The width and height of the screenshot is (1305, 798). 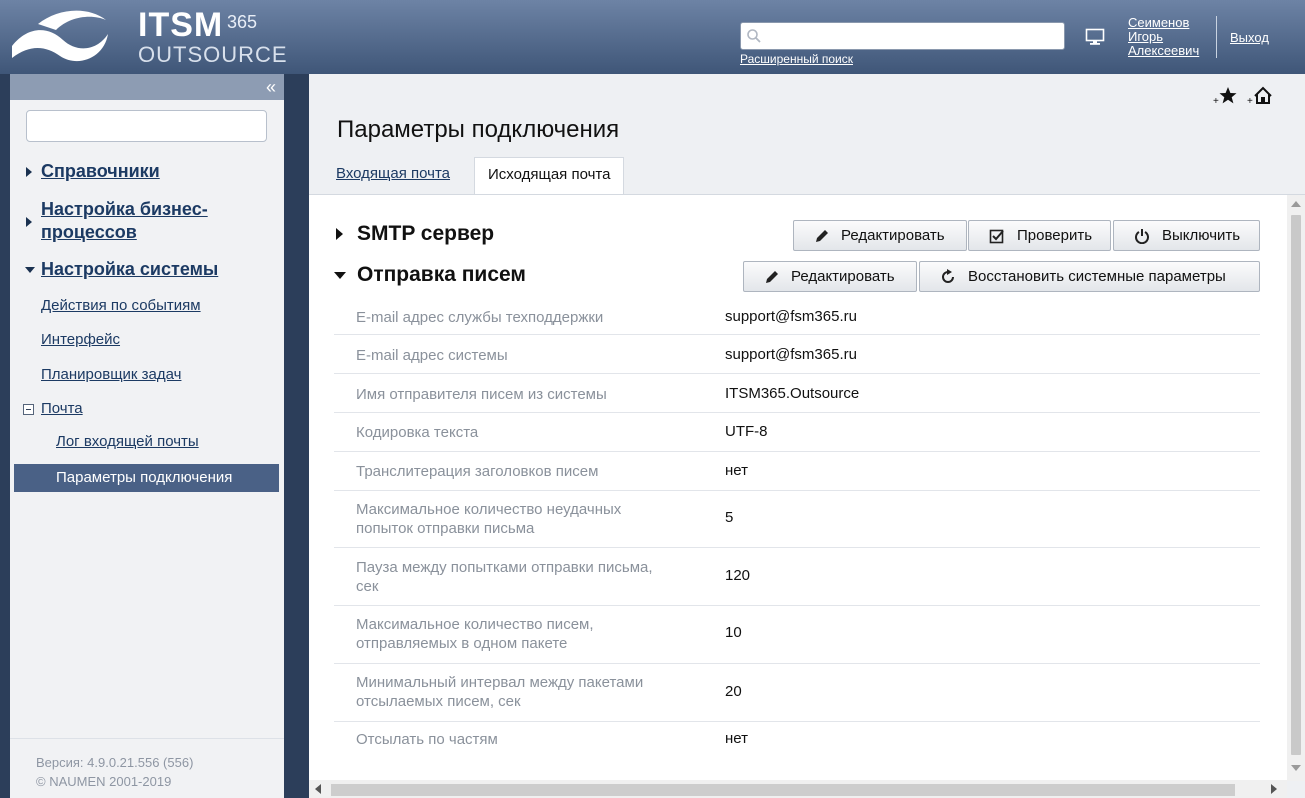 I want to click on refresh-icon, so click(x=948, y=276).